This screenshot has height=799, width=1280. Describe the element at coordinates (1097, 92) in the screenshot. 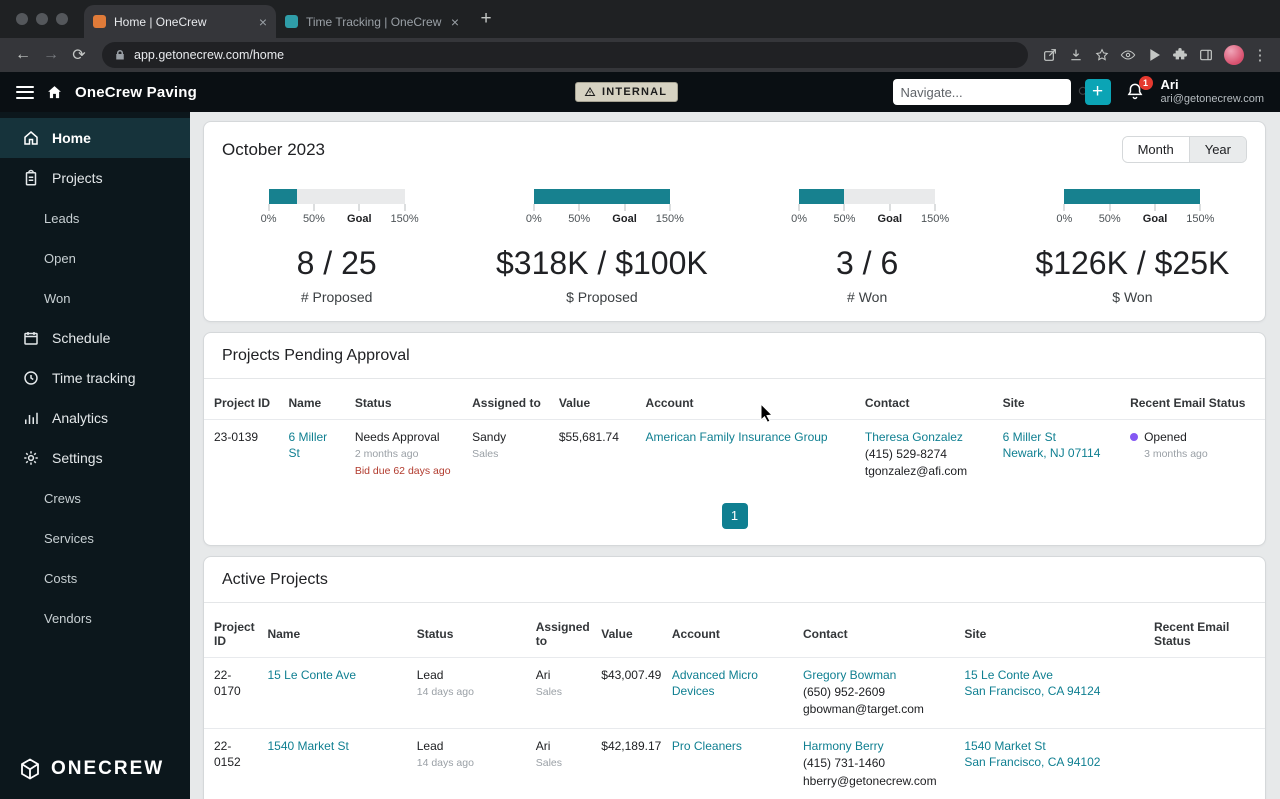

I see `add-button: +` at that location.